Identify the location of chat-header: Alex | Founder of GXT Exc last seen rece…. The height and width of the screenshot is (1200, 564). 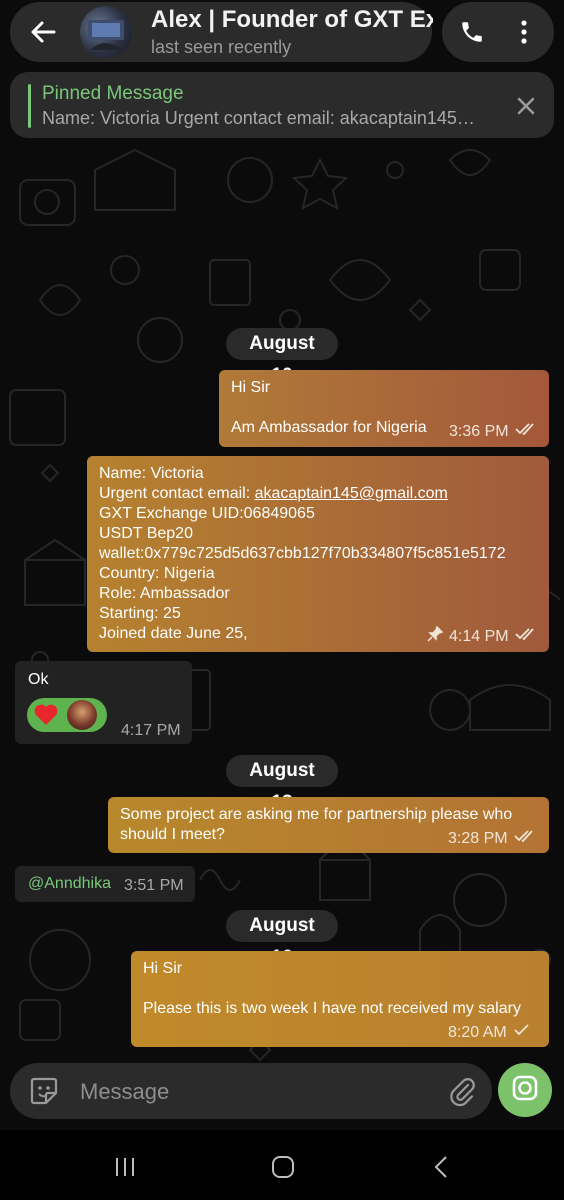
(221, 32).